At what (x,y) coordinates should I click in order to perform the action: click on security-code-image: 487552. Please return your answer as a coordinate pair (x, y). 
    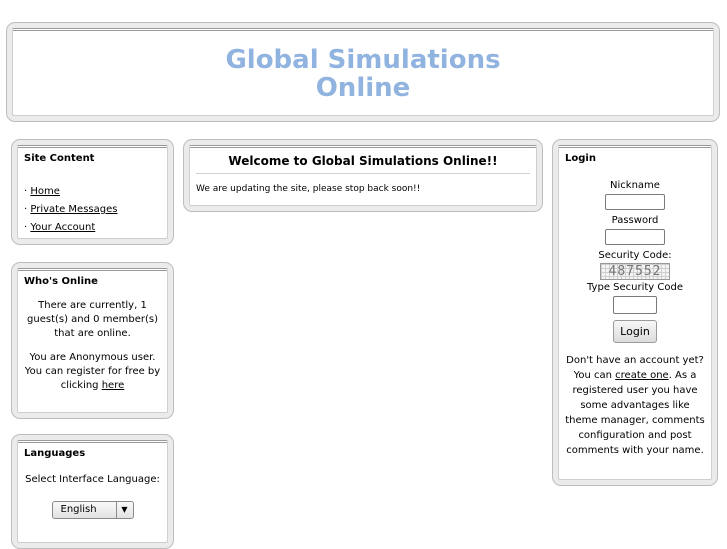
    Looking at the image, I should click on (635, 271).